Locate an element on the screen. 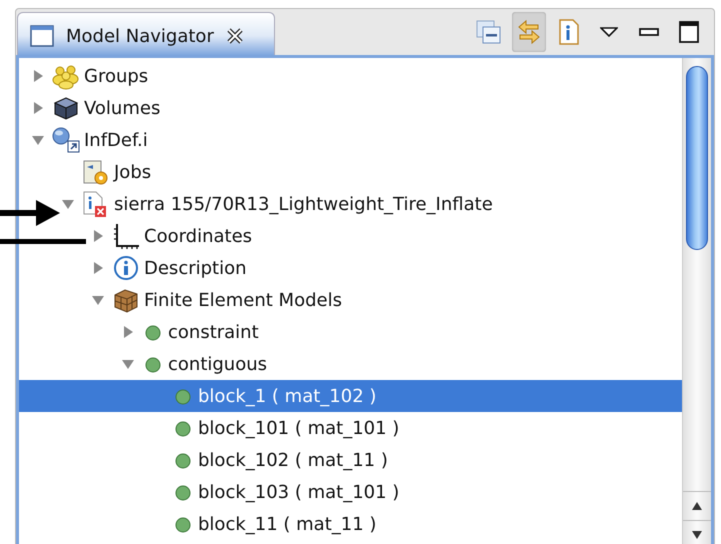 Image resolution: width=721 pixels, height=544 pixels. window-icon is located at coordinates (42, 36).